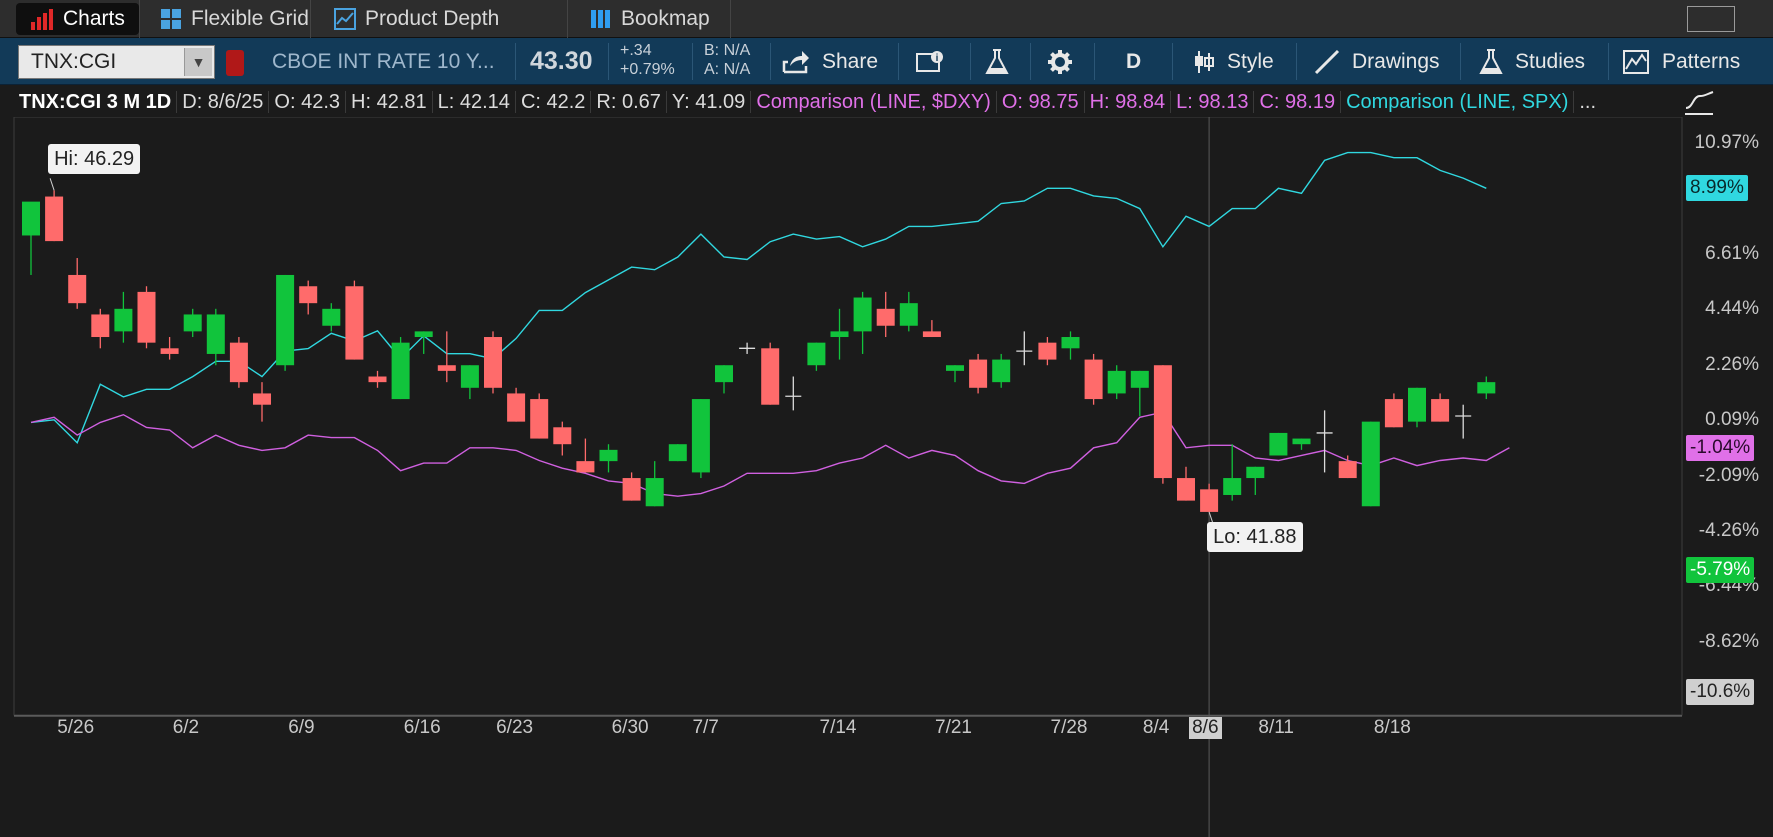  Describe the element at coordinates (874, 102) in the screenshot. I see `comparison-dxy-label: Comparison (LINE, $DXY)` at that location.